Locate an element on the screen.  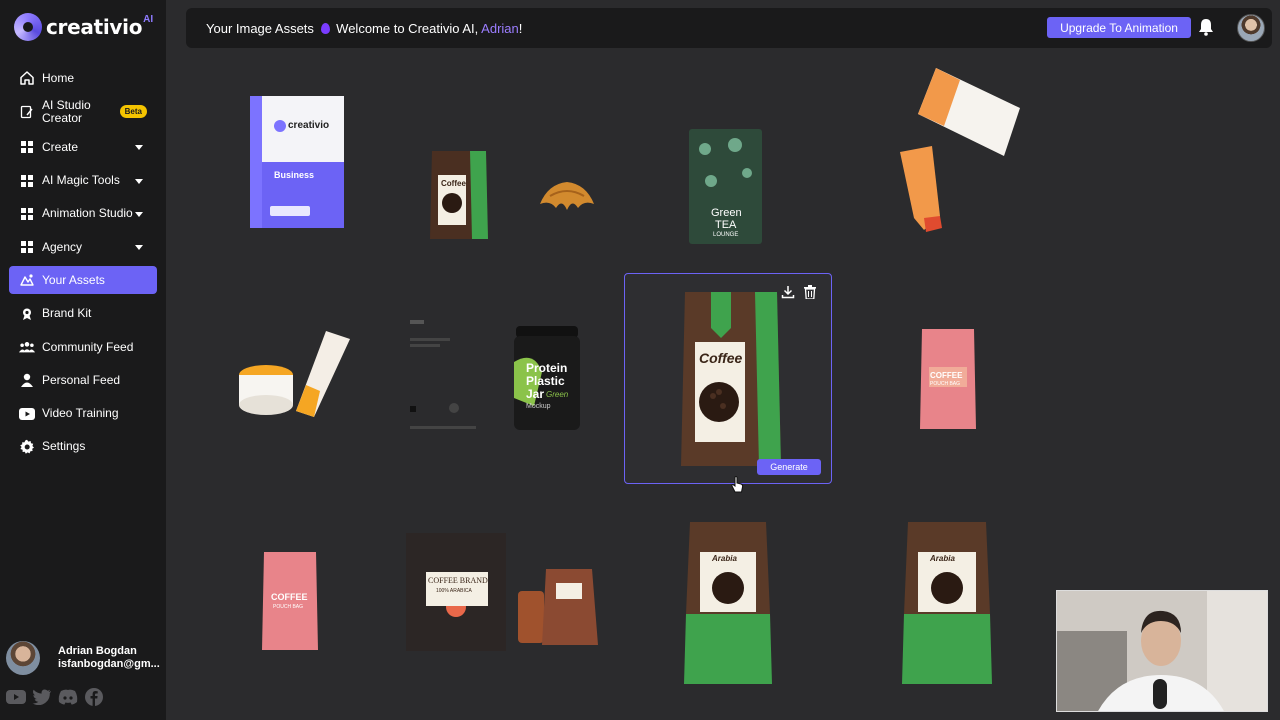
sidebar-item-label: Personal Feed is located at coordinates (81, 379).